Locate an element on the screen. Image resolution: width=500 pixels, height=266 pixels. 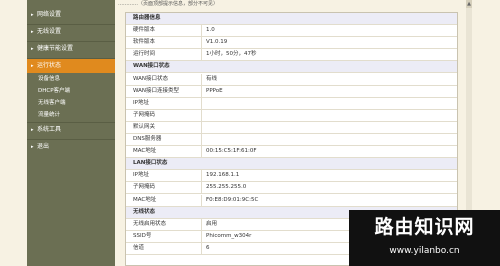
section-header: LAN接口状态 is located at coordinates (291, 164).